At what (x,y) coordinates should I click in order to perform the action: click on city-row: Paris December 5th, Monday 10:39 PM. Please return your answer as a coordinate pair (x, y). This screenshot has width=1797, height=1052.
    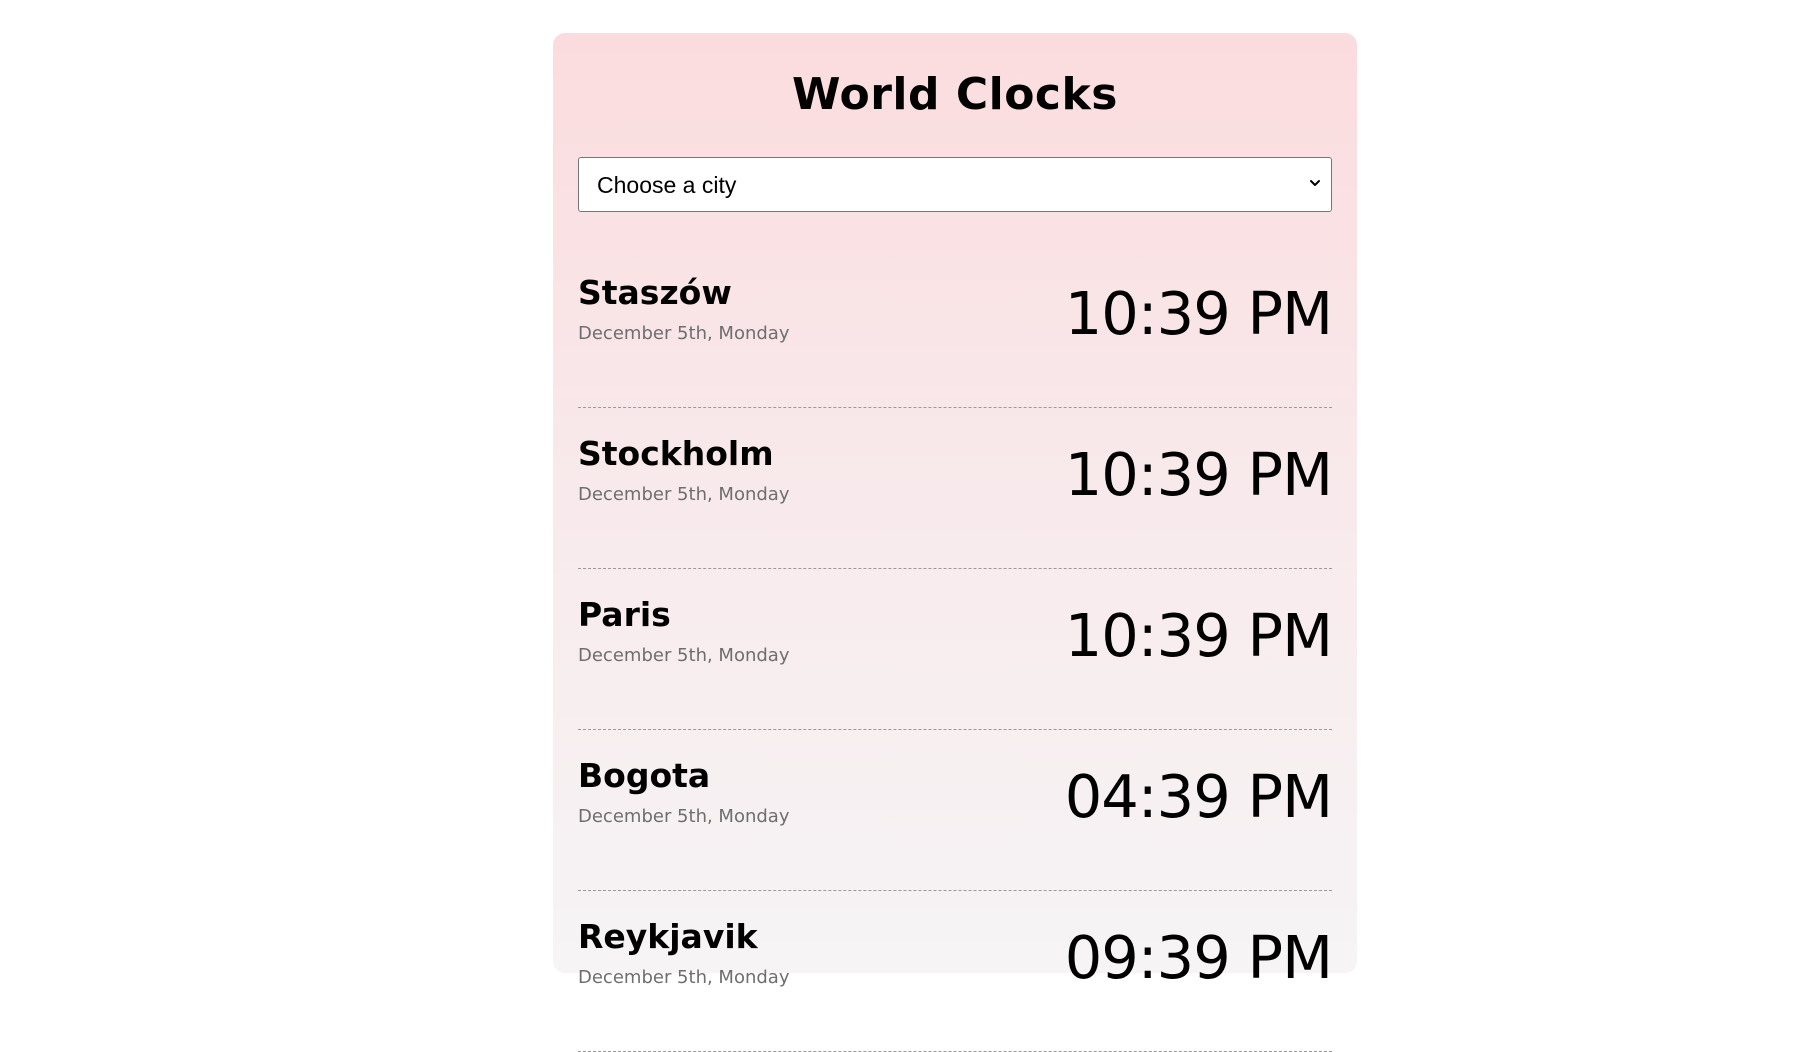
    Looking at the image, I should click on (955, 649).